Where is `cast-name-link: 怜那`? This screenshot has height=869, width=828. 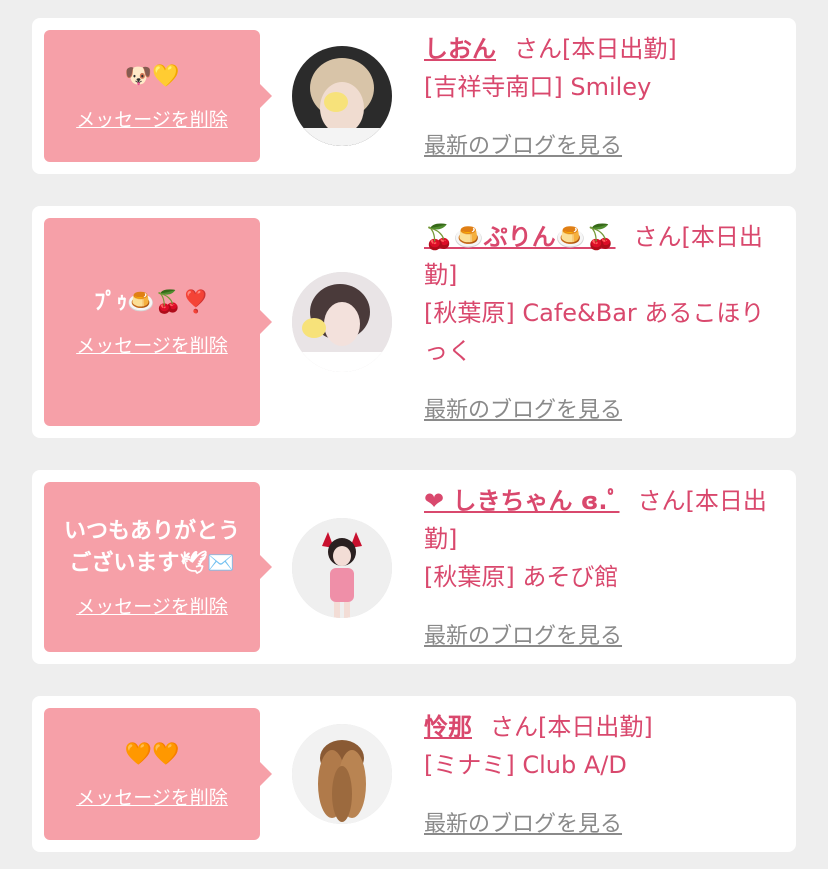 cast-name-link: 怜那 is located at coordinates (448, 727).